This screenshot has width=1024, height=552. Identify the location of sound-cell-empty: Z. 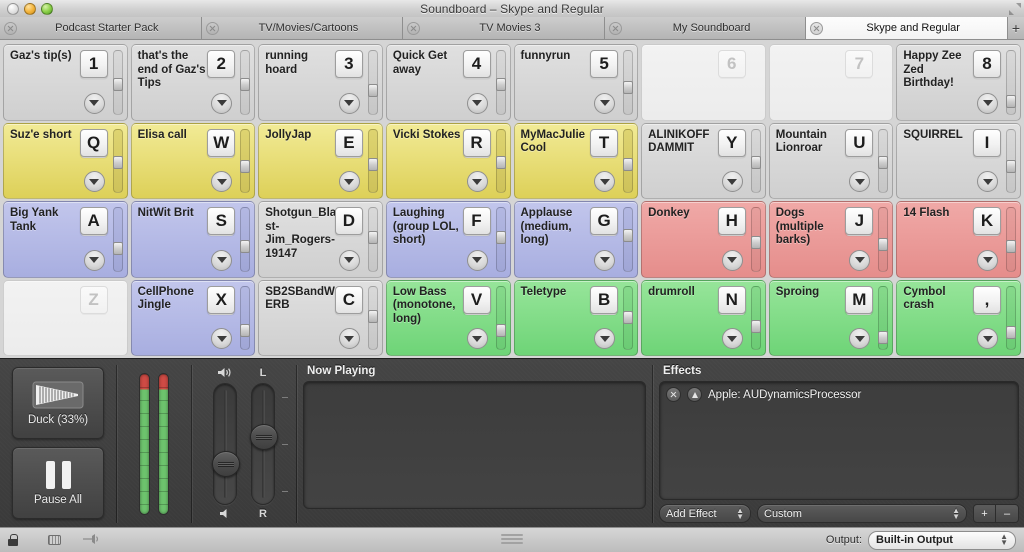
(65, 317).